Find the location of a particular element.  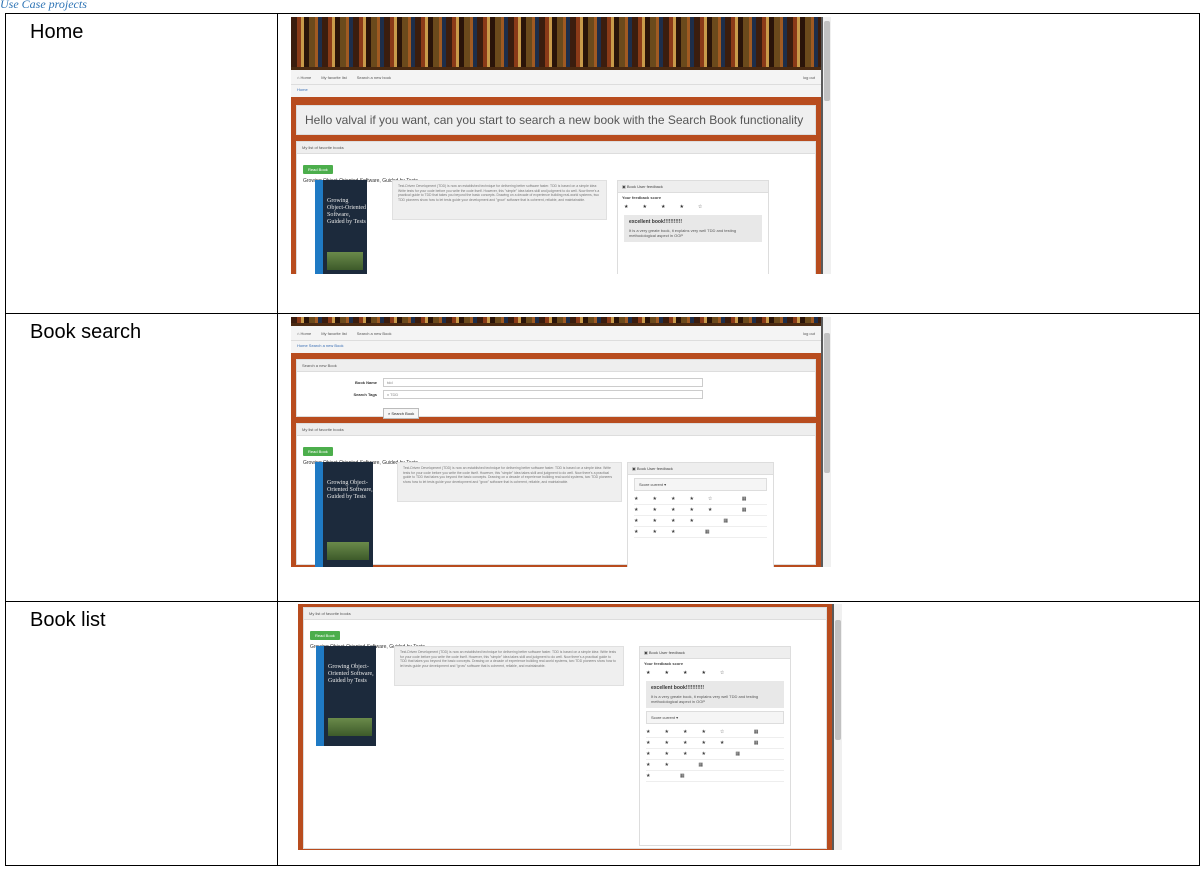

row-label-cell: Home is located at coordinates (141, 163).